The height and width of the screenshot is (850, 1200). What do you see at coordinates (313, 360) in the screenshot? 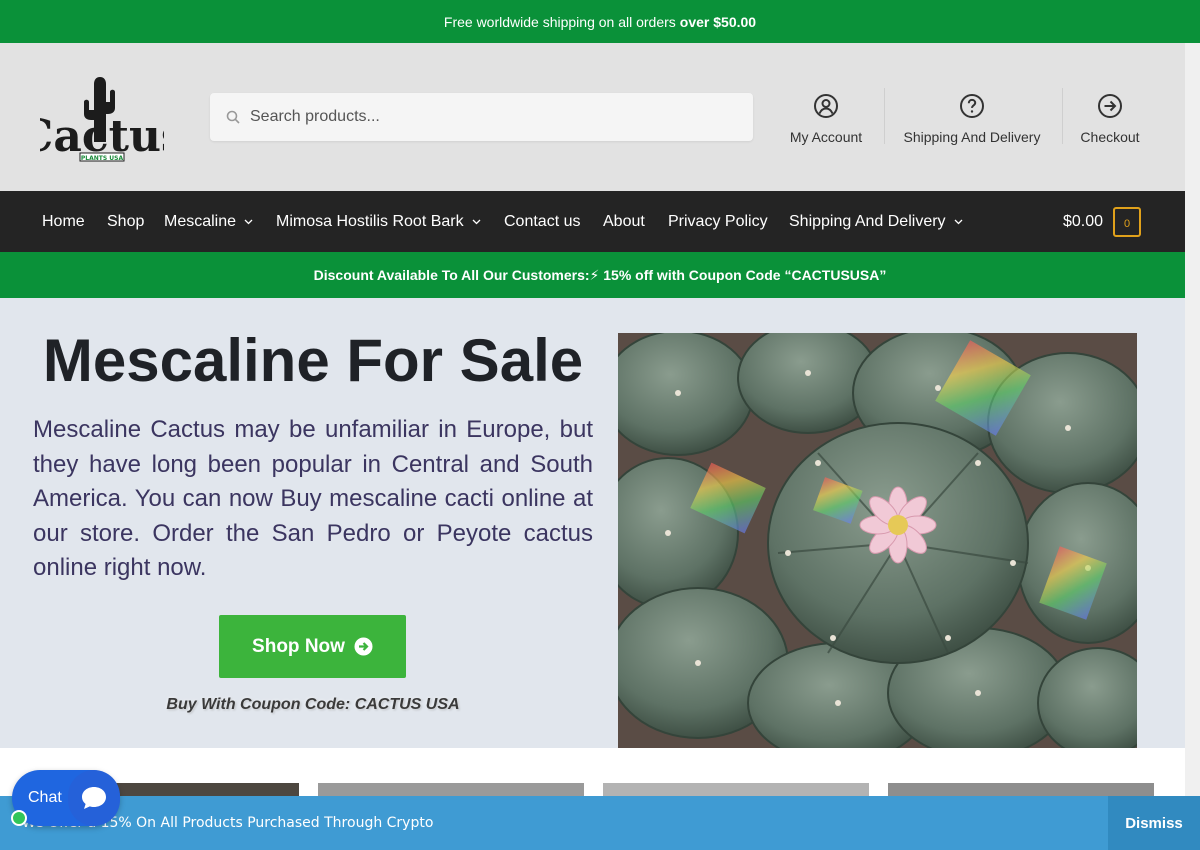
I see `hero-title: Mescaline For Sale` at bounding box center [313, 360].